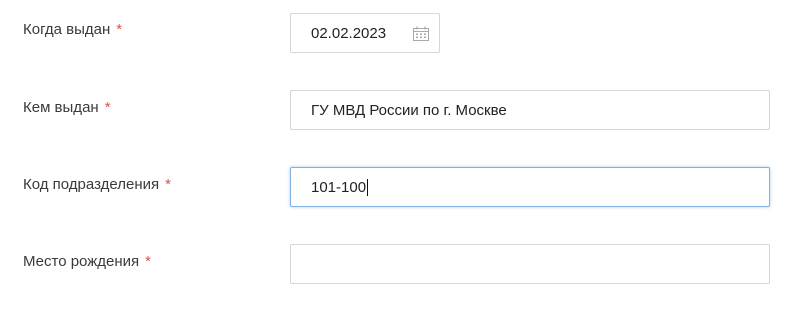  Describe the element at coordinates (349, 33) in the screenshot. I see `issue-date-value: 02.02.2023` at that location.